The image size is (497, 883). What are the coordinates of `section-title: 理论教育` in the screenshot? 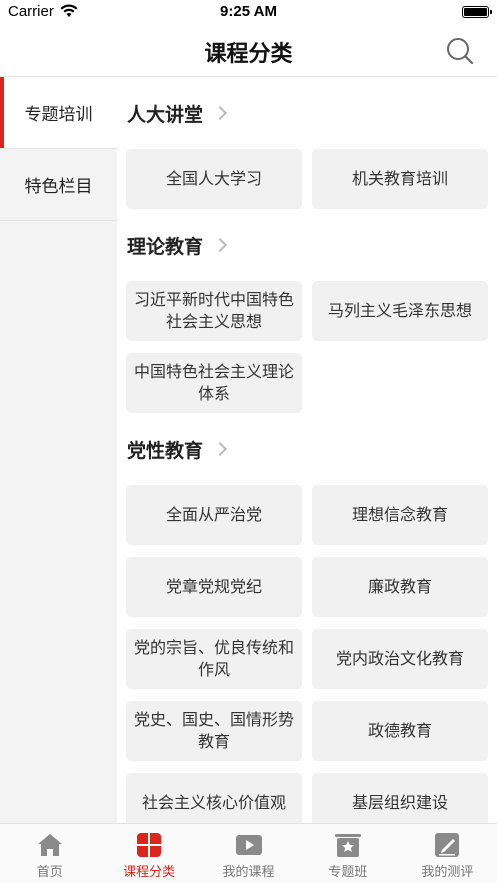 It's located at (165, 246).